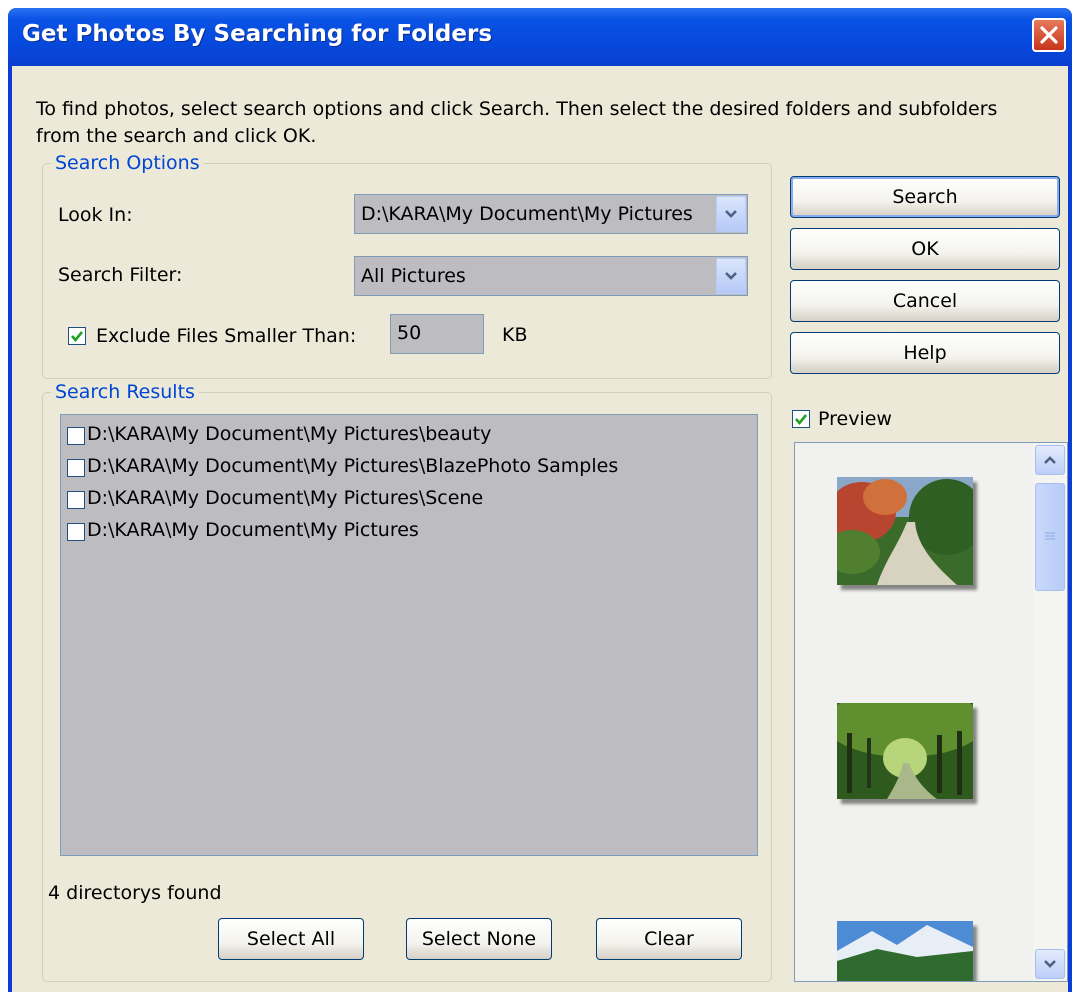  Describe the element at coordinates (437, 334) in the screenshot. I see `min-size-input: 50` at that location.